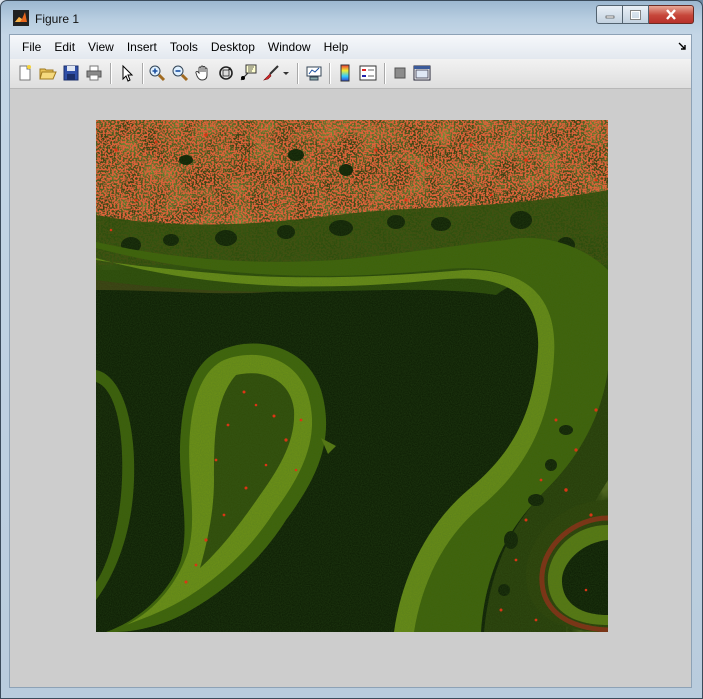  Describe the element at coordinates (57, 19) in the screenshot. I see `window-title: Figure 1` at that location.